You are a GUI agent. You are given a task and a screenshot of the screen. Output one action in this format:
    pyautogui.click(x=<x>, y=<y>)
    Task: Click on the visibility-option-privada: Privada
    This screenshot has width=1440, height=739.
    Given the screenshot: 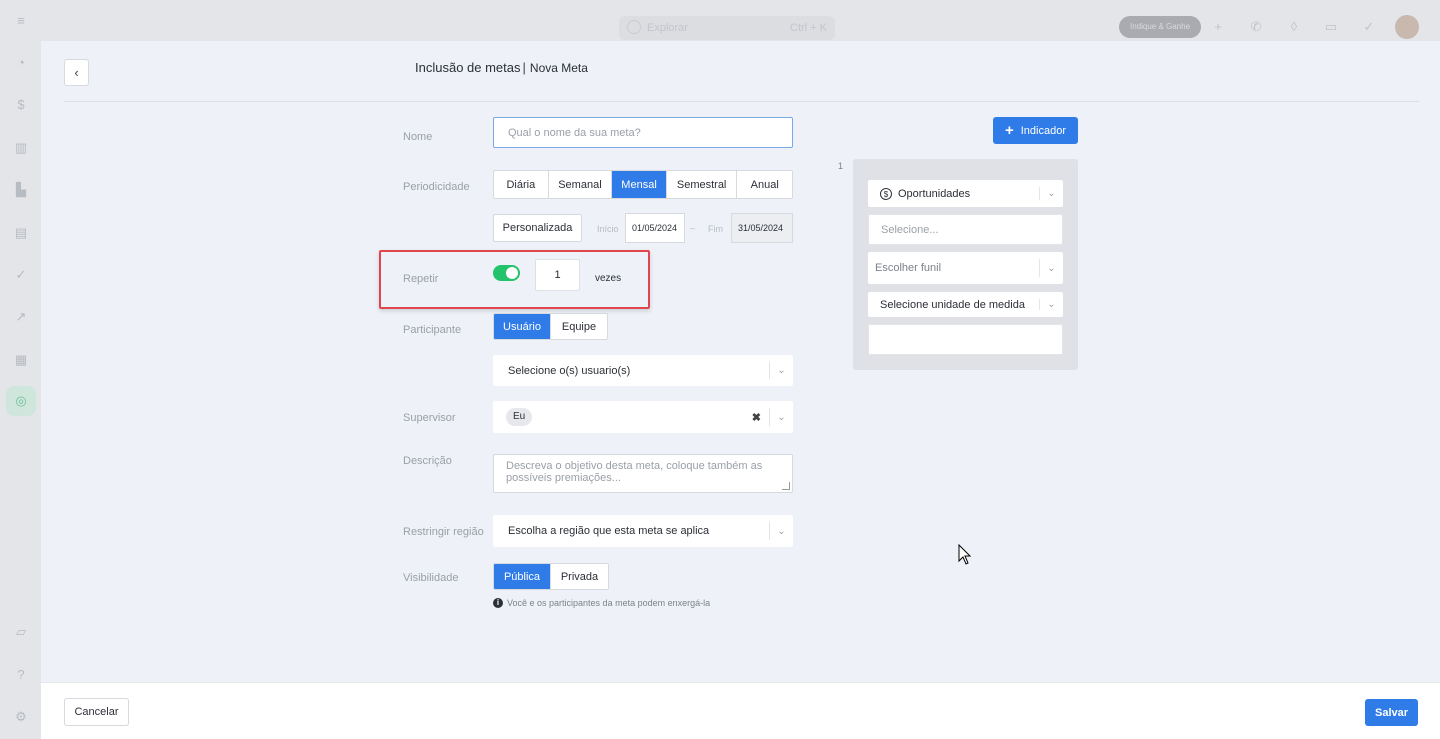 What is the action you would take?
    pyautogui.click(x=579, y=576)
    